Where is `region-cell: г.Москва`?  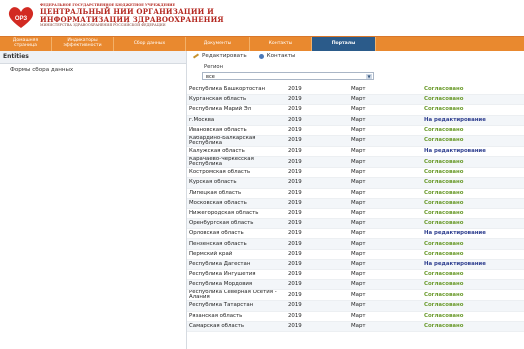
region-cell: г.Москва is located at coordinates (236, 120).